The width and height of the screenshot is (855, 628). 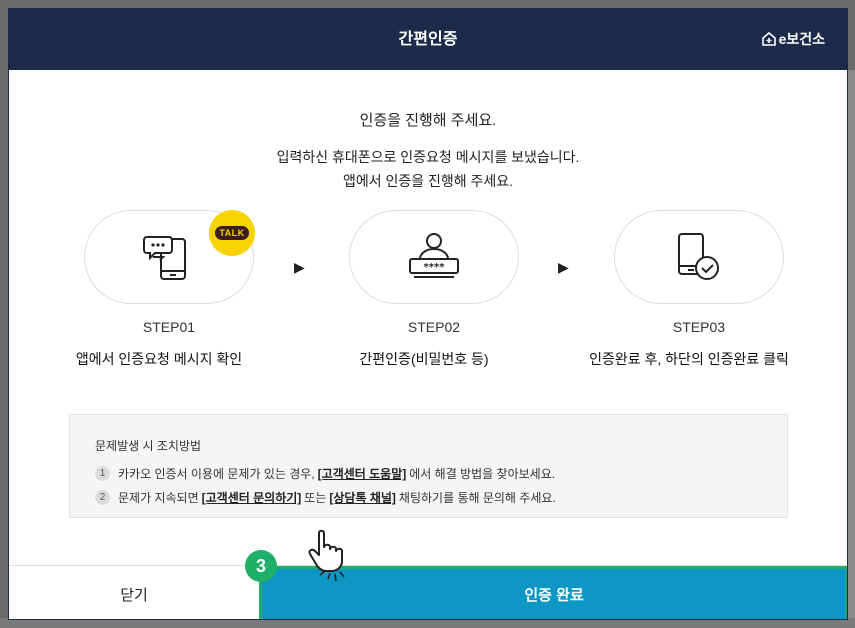 I want to click on item2-text-post: 채팅하기를 통해 문의해 주세요., so click(x=477, y=498).